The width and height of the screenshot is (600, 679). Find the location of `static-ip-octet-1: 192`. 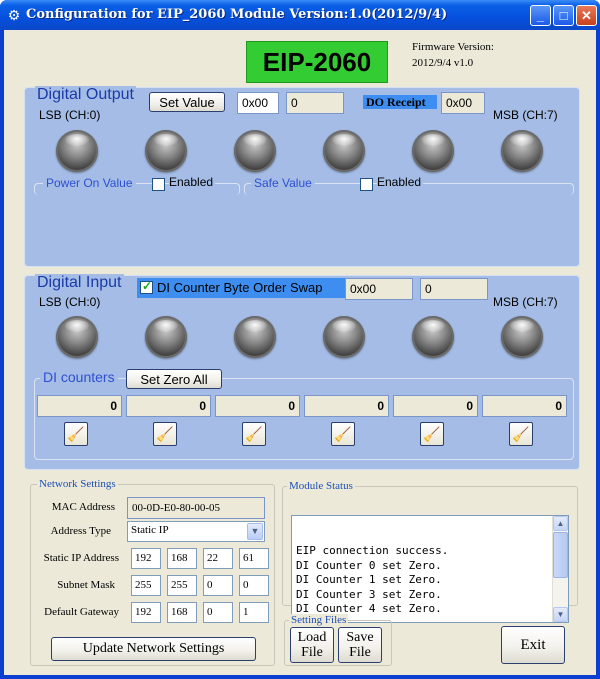

static-ip-octet-1: 192 is located at coordinates (146, 558).